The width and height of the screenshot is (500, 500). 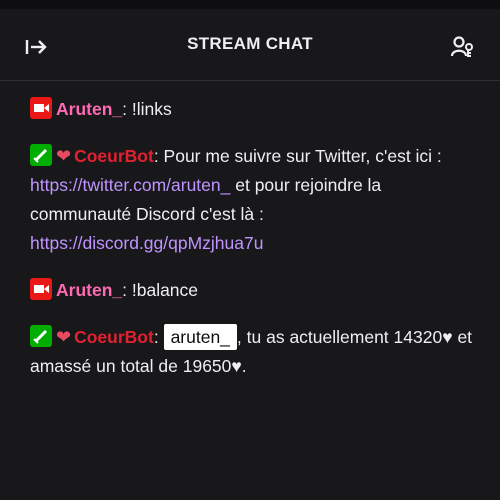 I want to click on users-icon, so click(x=462, y=46).